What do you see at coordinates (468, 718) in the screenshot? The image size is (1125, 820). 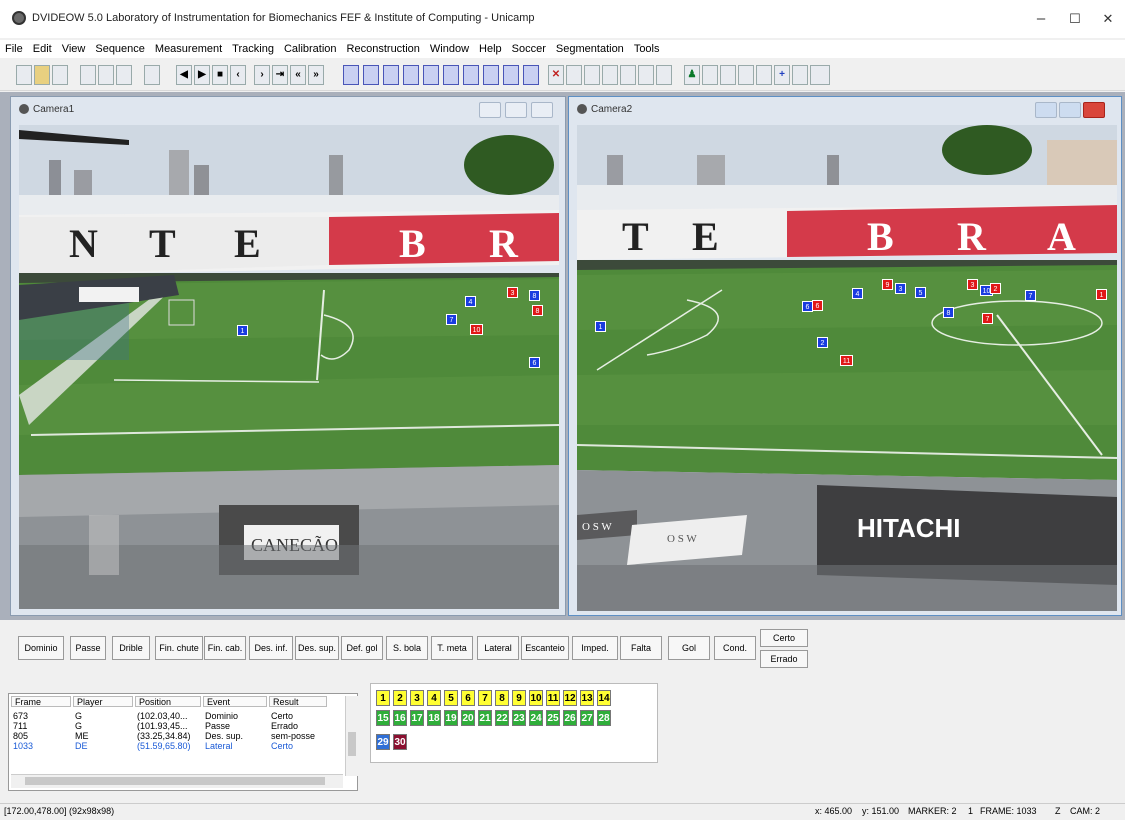 I see `player-number-button: 20` at bounding box center [468, 718].